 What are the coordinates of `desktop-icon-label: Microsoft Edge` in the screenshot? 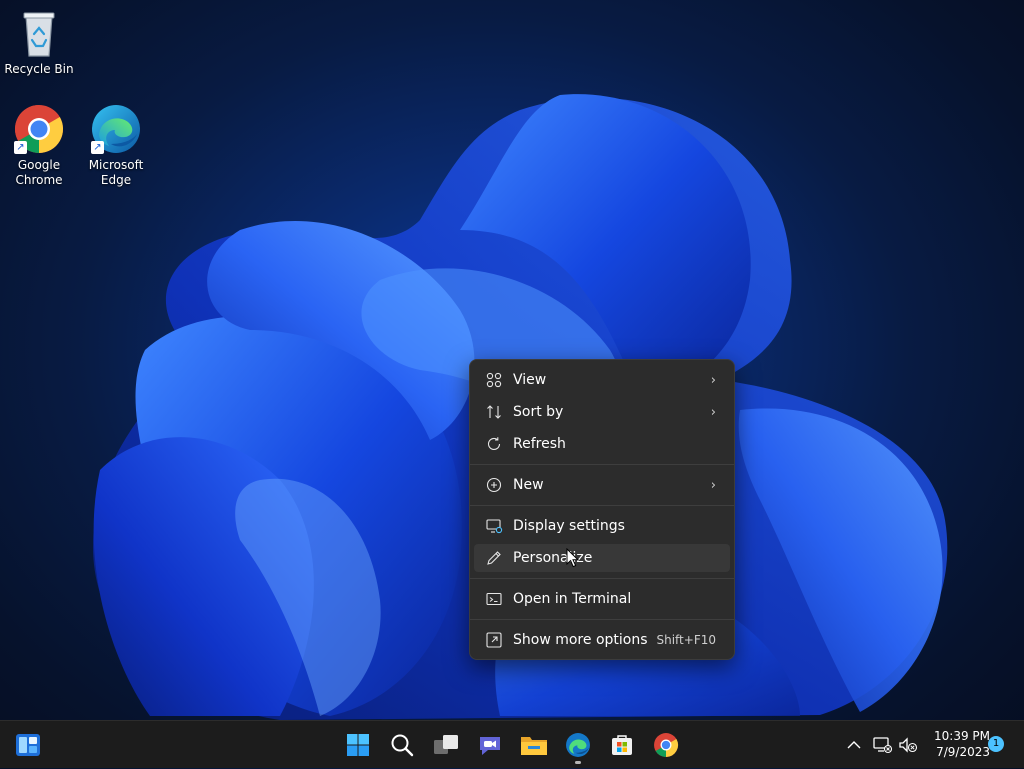 It's located at (116, 172).